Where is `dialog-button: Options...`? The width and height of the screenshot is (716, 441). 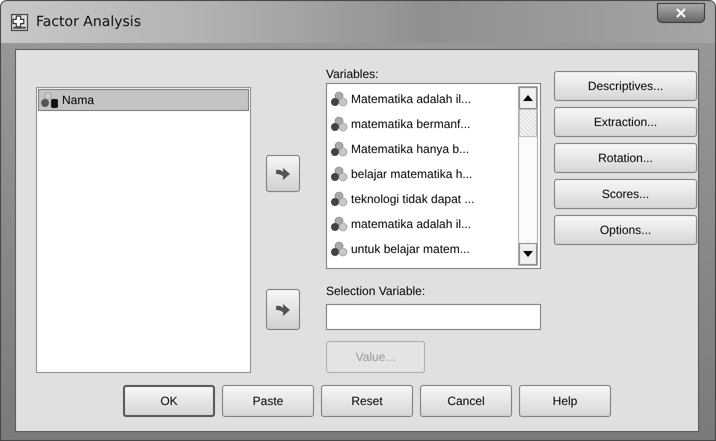 dialog-button: Options... is located at coordinates (625, 230).